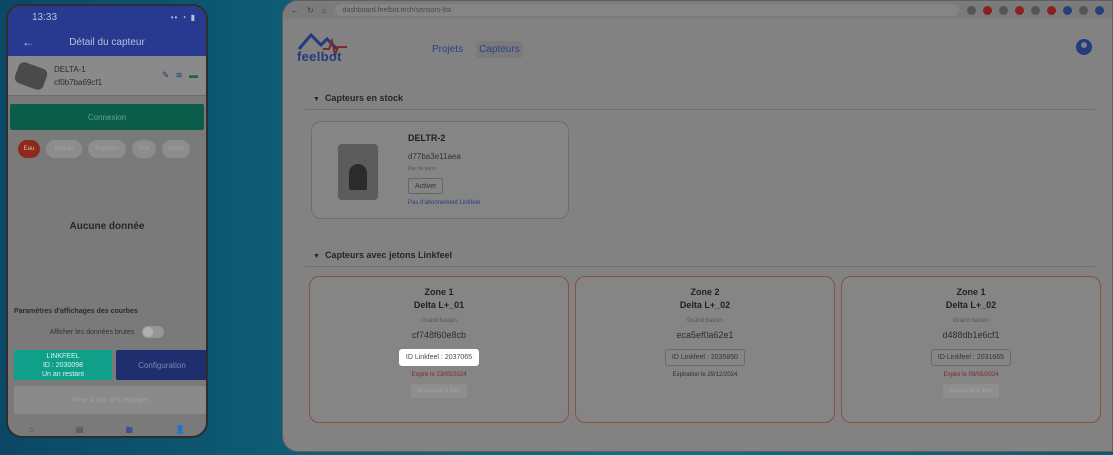 Image resolution: width=1113 pixels, height=455 pixels. What do you see at coordinates (161, 365) in the screenshot?
I see `configuration-button: Configuration` at bounding box center [161, 365].